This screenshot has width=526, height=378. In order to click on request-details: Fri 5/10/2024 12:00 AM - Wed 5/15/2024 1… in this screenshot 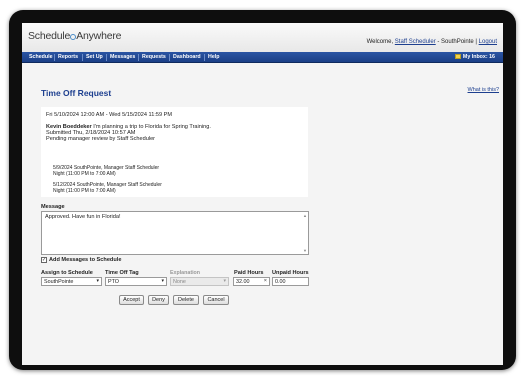, I will do `click(174, 152)`.